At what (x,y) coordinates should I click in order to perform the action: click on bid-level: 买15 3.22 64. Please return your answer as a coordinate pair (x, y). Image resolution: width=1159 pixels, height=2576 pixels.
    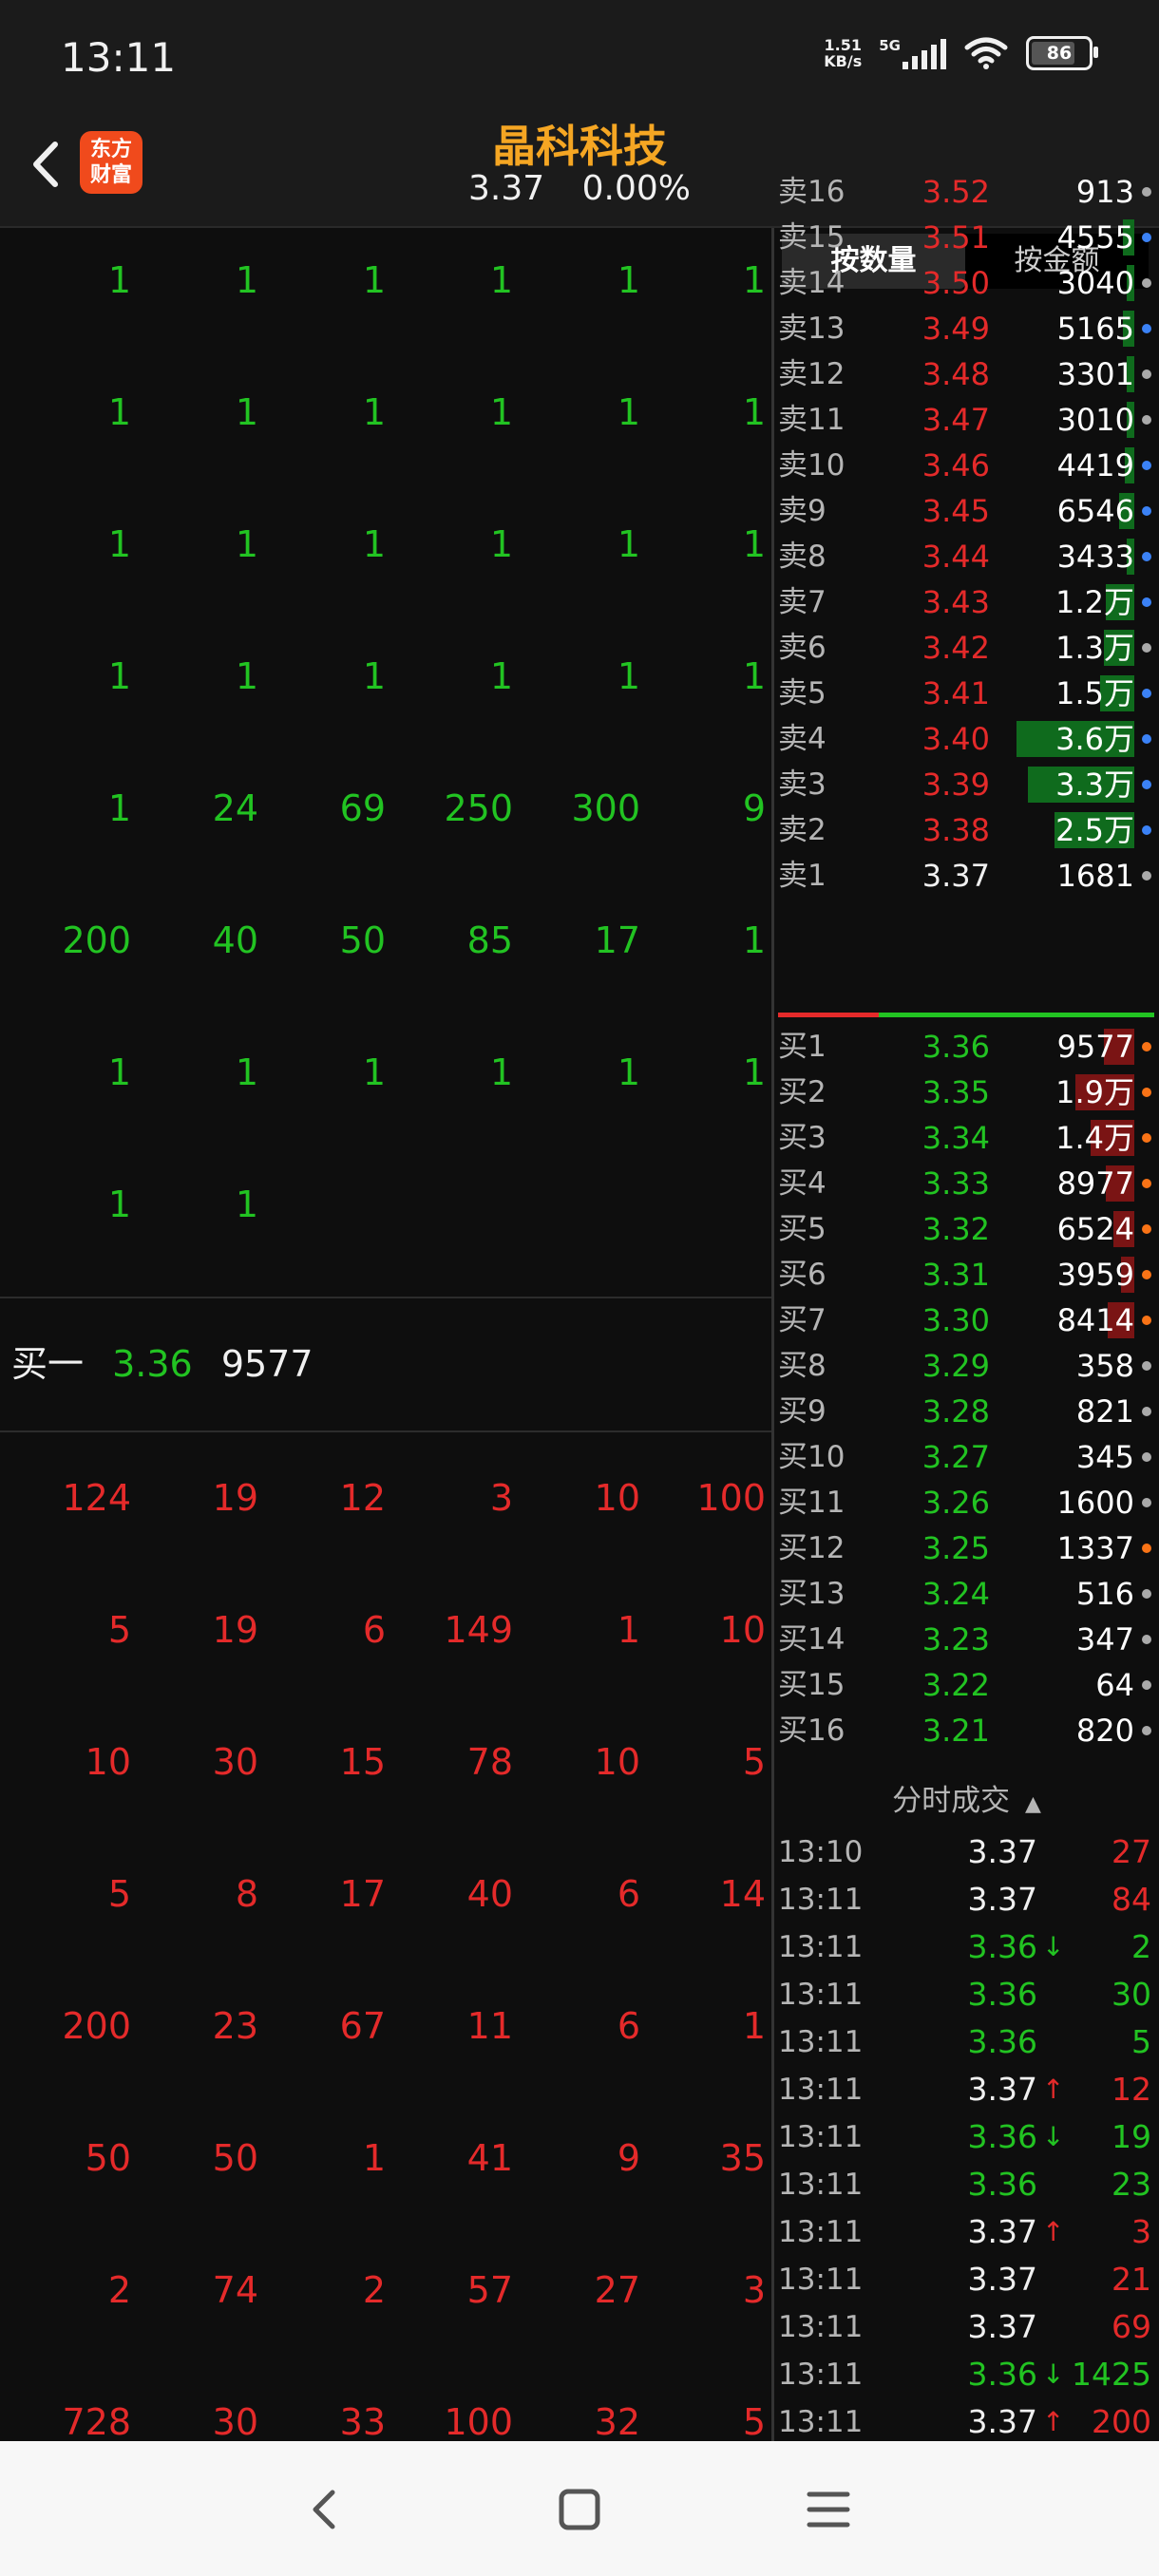
    Looking at the image, I should click on (966, 1685).